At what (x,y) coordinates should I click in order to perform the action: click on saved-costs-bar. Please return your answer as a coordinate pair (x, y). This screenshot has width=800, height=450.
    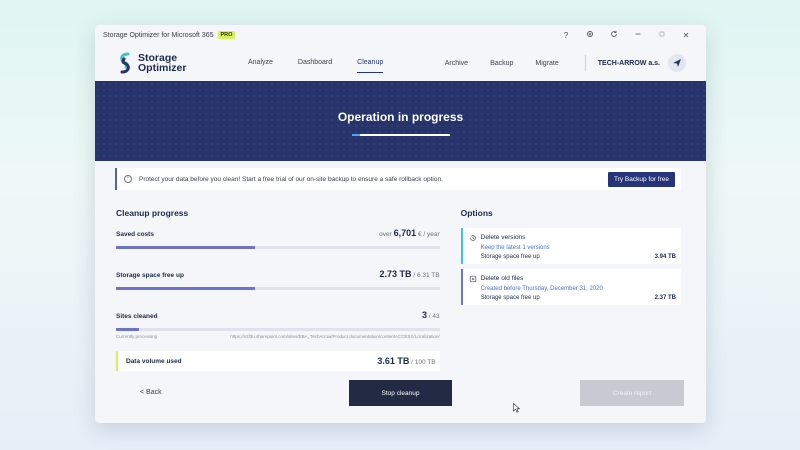
    Looking at the image, I should click on (278, 247).